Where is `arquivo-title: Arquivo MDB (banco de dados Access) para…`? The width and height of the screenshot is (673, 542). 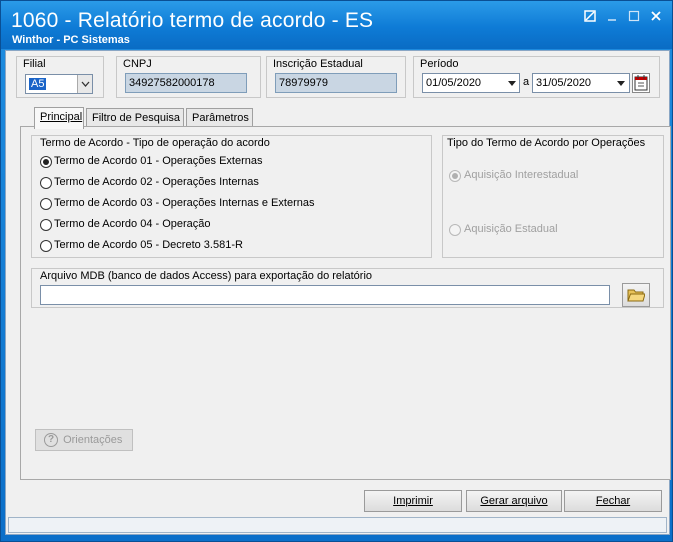 arquivo-title: Arquivo MDB (banco de dados Access) para… is located at coordinates (206, 276).